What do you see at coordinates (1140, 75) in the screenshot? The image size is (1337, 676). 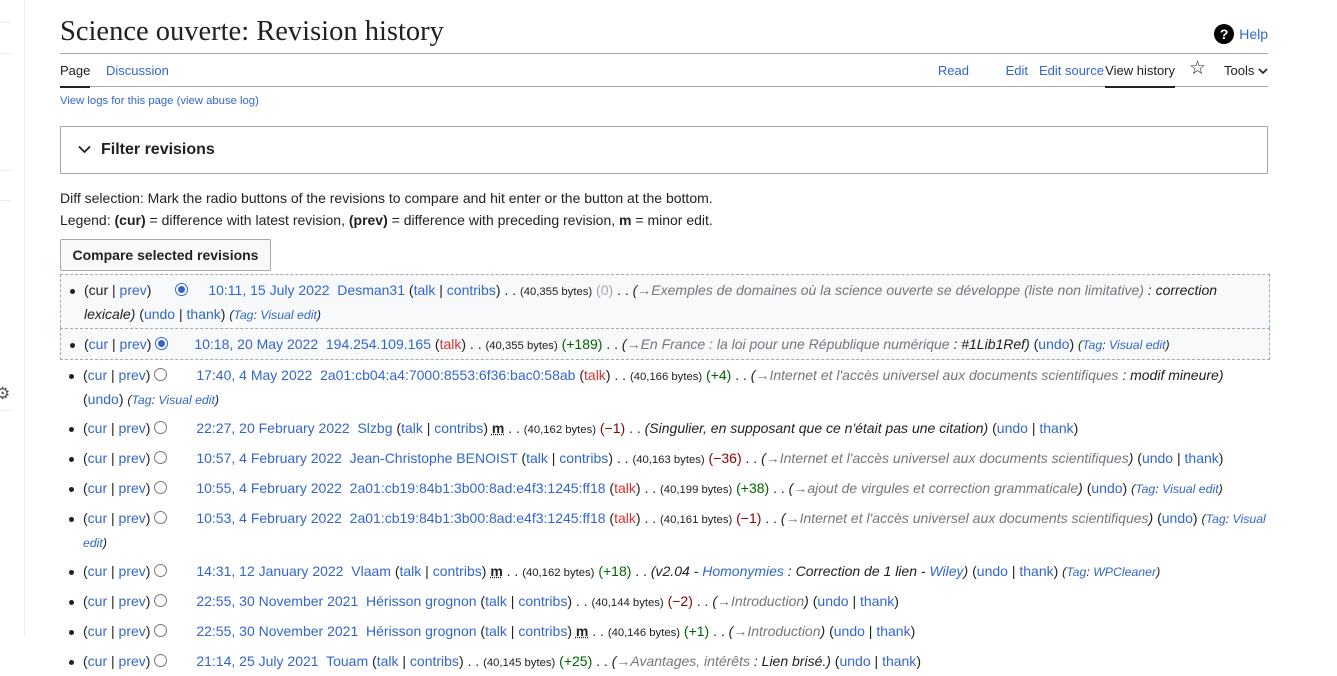 I see `tab-view-history: View history` at bounding box center [1140, 75].